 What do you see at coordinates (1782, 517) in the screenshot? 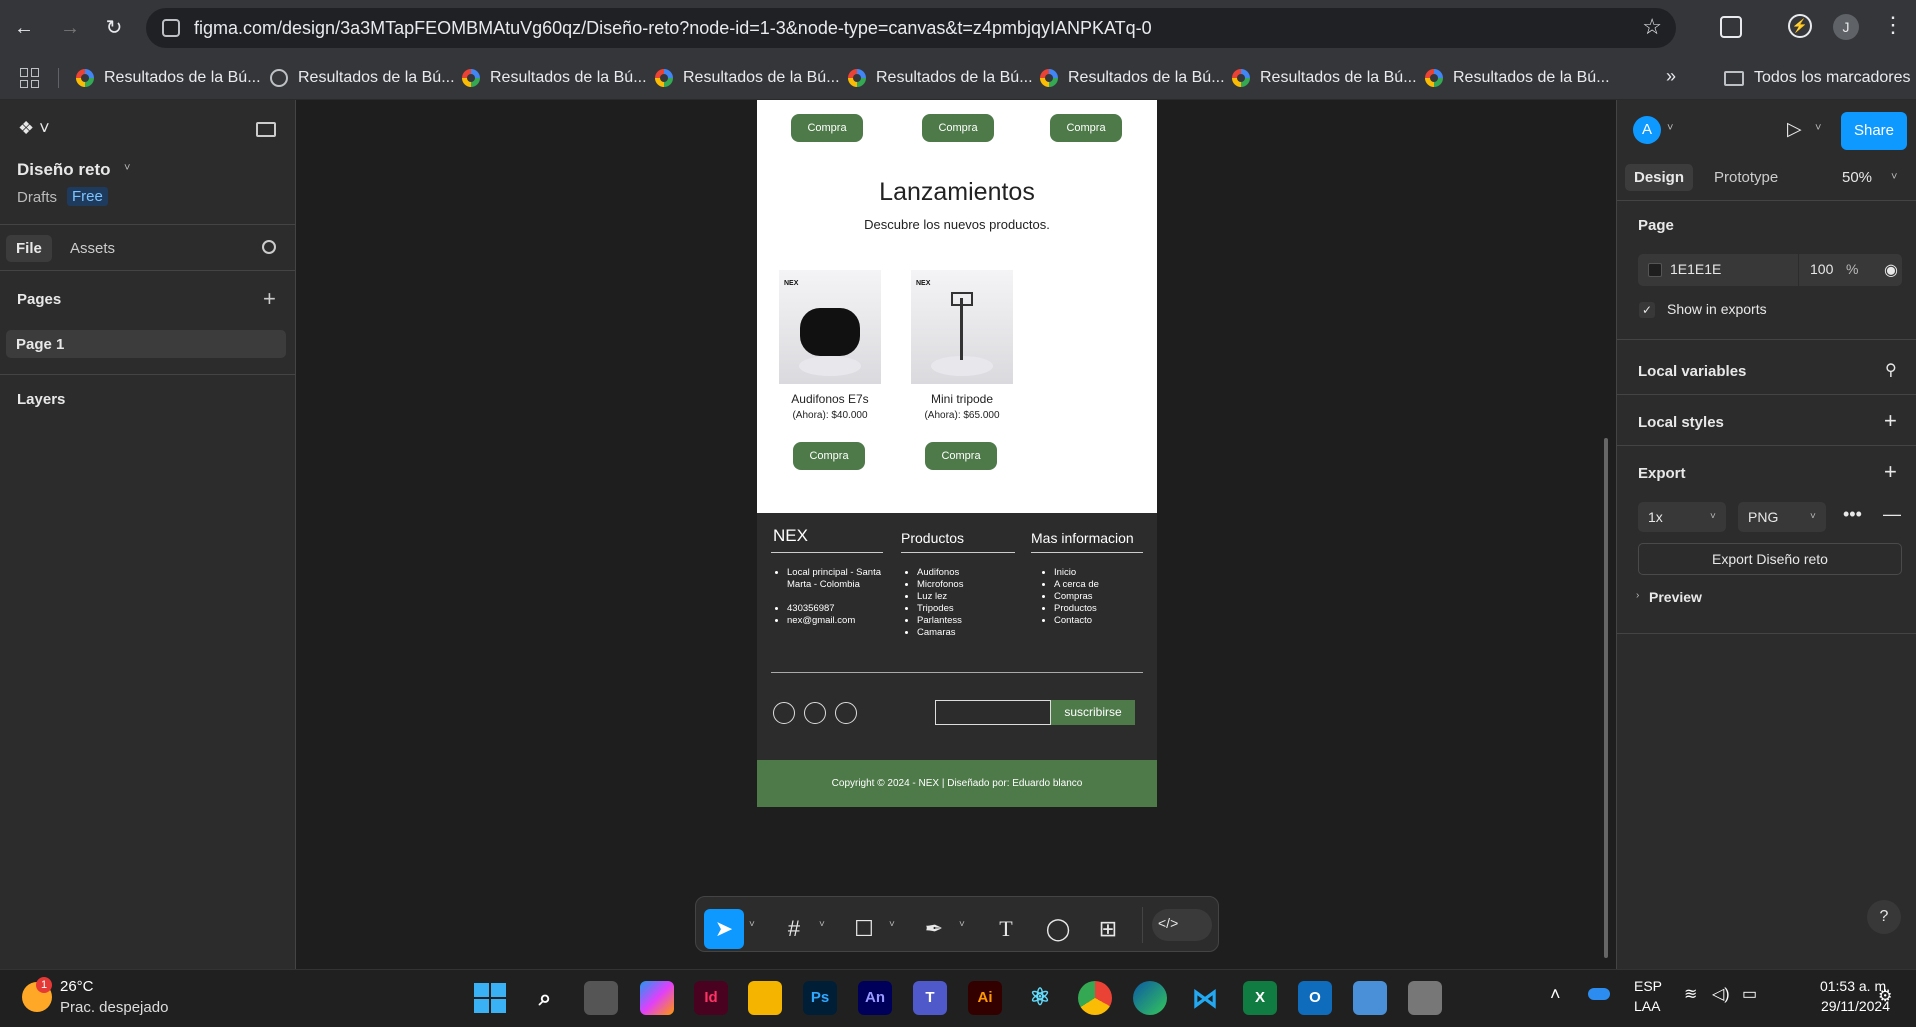
I see `export-format-select: PNG ˅` at bounding box center [1782, 517].